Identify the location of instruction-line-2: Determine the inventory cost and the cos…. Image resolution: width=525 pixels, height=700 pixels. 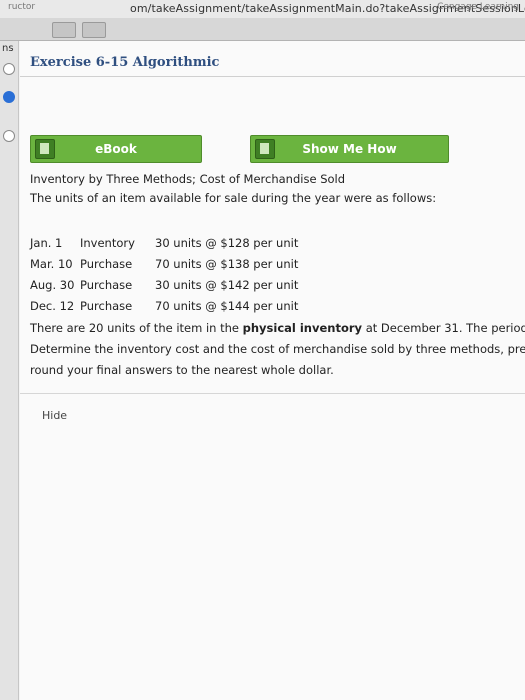
(277, 349).